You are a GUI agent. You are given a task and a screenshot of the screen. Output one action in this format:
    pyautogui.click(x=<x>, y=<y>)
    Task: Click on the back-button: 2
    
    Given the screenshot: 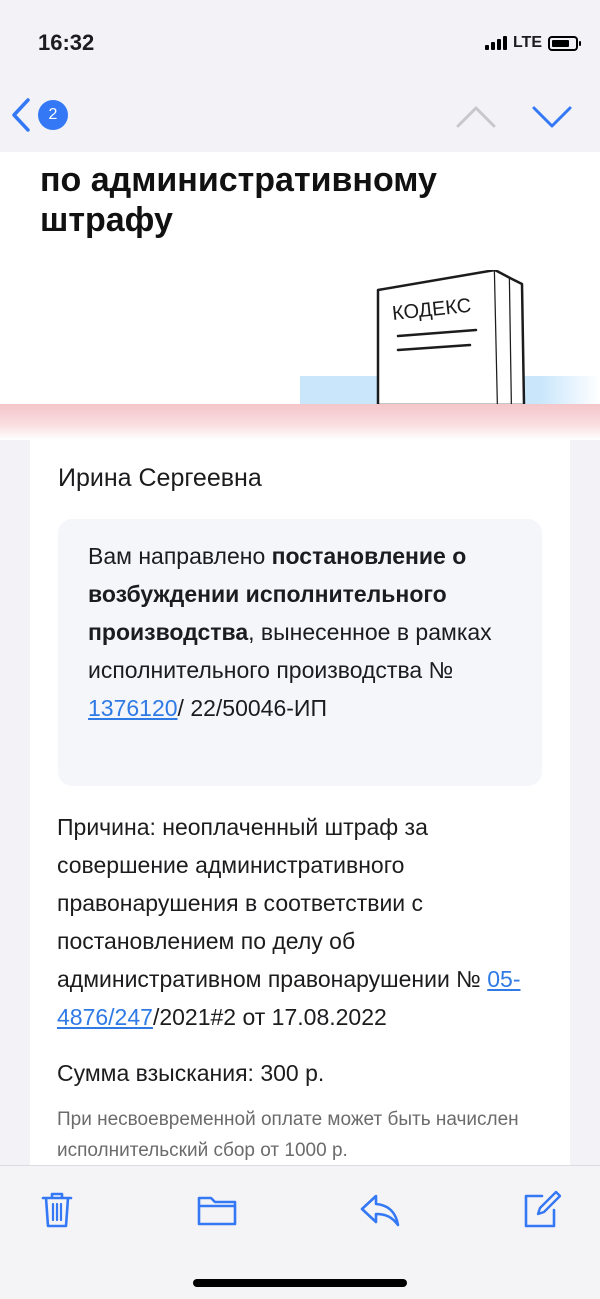 What is the action you would take?
    pyautogui.click(x=50, y=115)
    